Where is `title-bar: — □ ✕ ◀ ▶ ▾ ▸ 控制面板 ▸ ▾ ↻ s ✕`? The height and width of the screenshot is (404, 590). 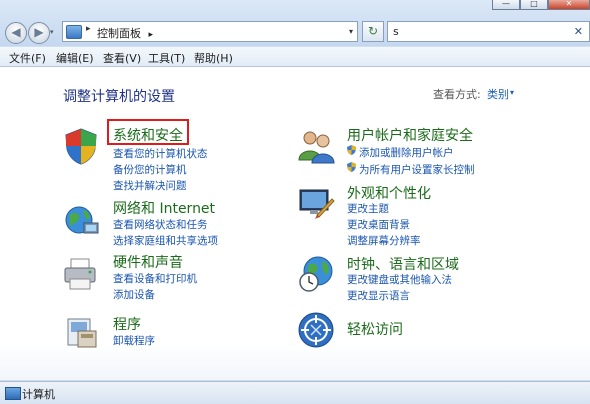
title-bar: — □ ✕ ◀ ▶ ▾ ▸ 控制面板 ▸ ▾ ↻ s ✕ is located at coordinates (295, 23).